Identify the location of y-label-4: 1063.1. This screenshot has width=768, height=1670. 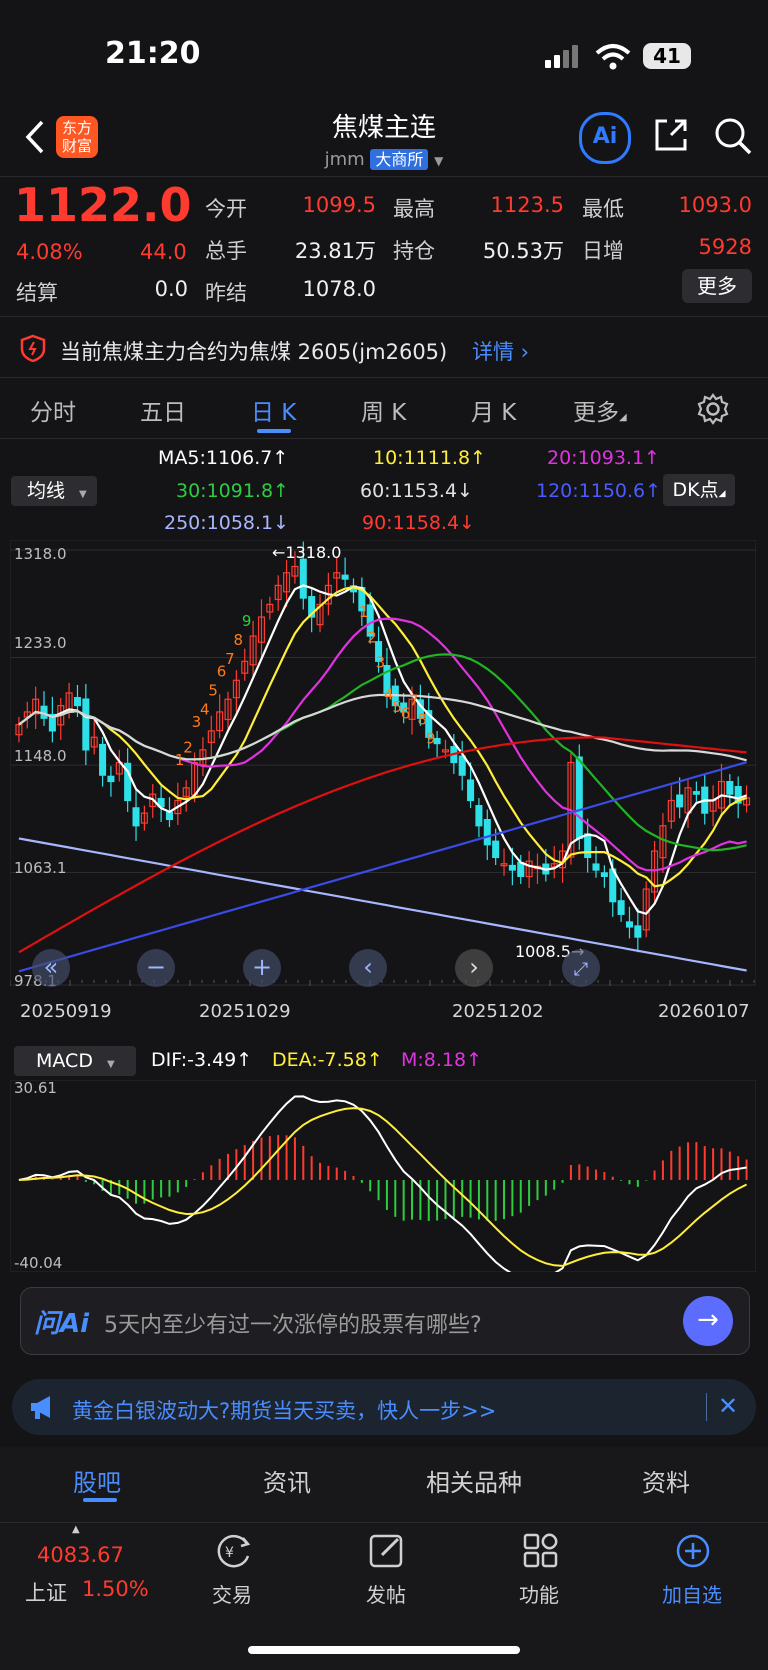
(40, 868).